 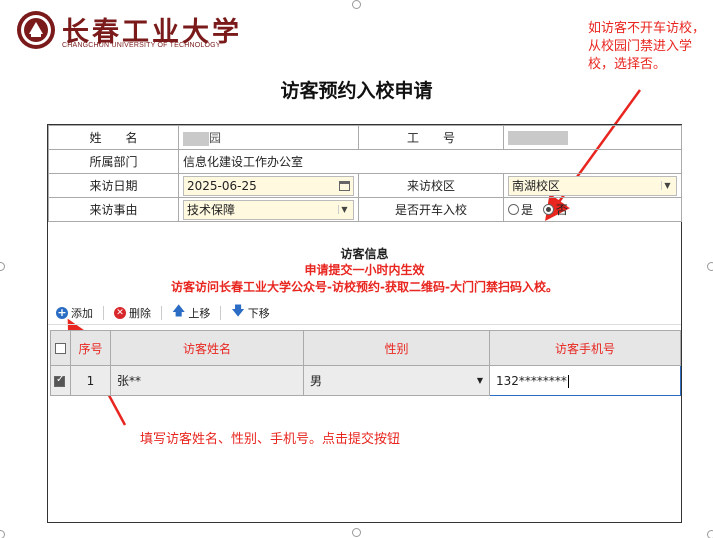 I want to click on phone-value: 132********, so click(x=531, y=380).